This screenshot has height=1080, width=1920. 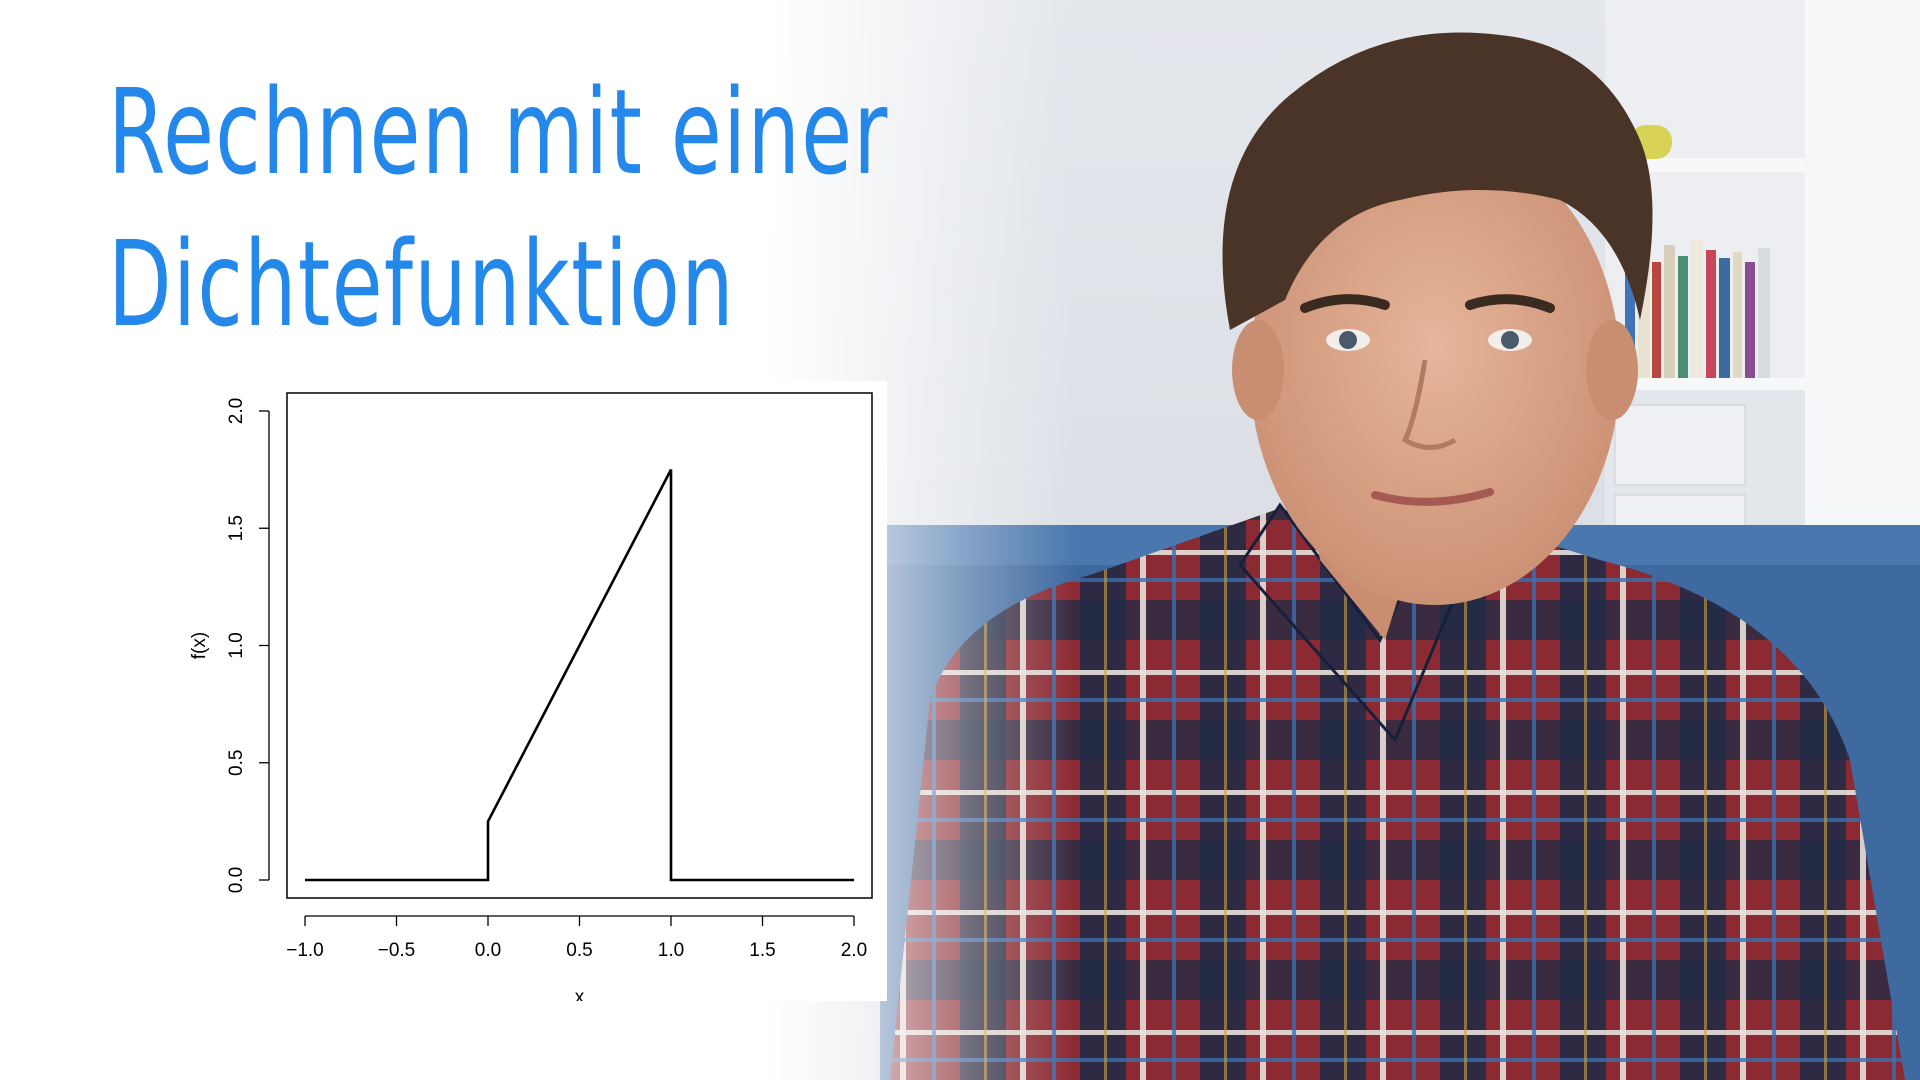 I want to click on x-tick-label: −0.5, so click(x=397, y=950).